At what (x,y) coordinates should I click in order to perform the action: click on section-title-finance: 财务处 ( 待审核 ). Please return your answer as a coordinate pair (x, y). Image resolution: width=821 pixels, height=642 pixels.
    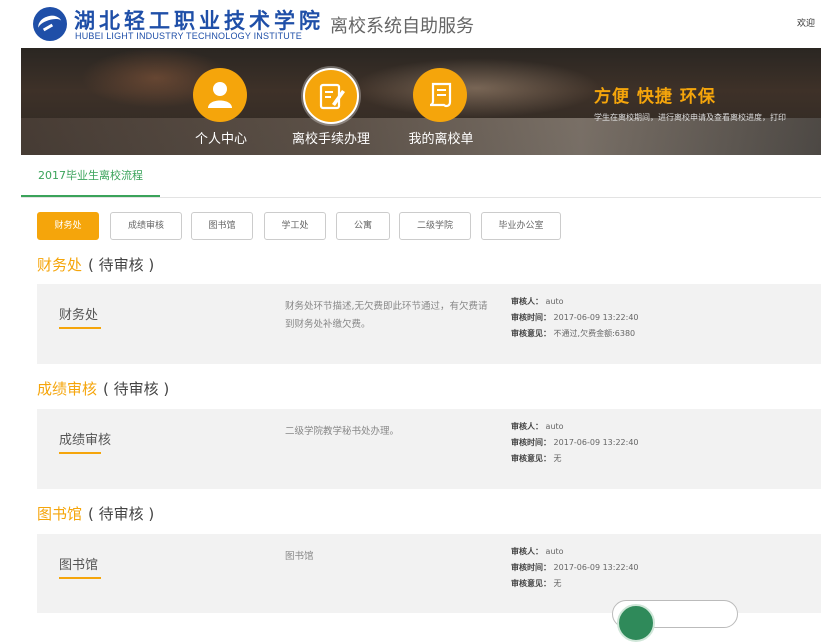
    Looking at the image, I should click on (95, 264).